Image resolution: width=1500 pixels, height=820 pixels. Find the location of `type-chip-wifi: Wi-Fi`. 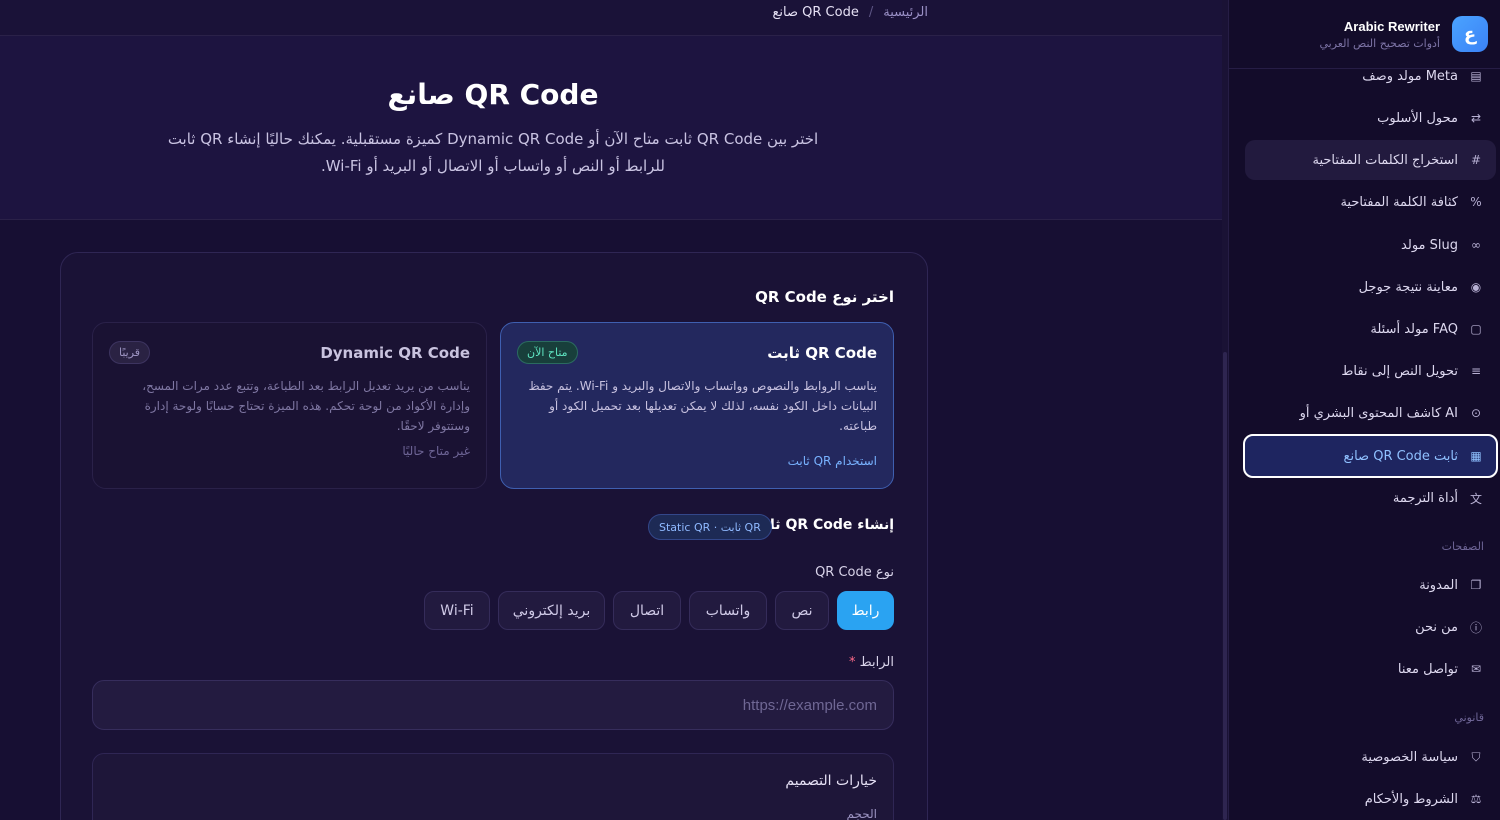

type-chip-wifi: Wi-Fi is located at coordinates (457, 610).